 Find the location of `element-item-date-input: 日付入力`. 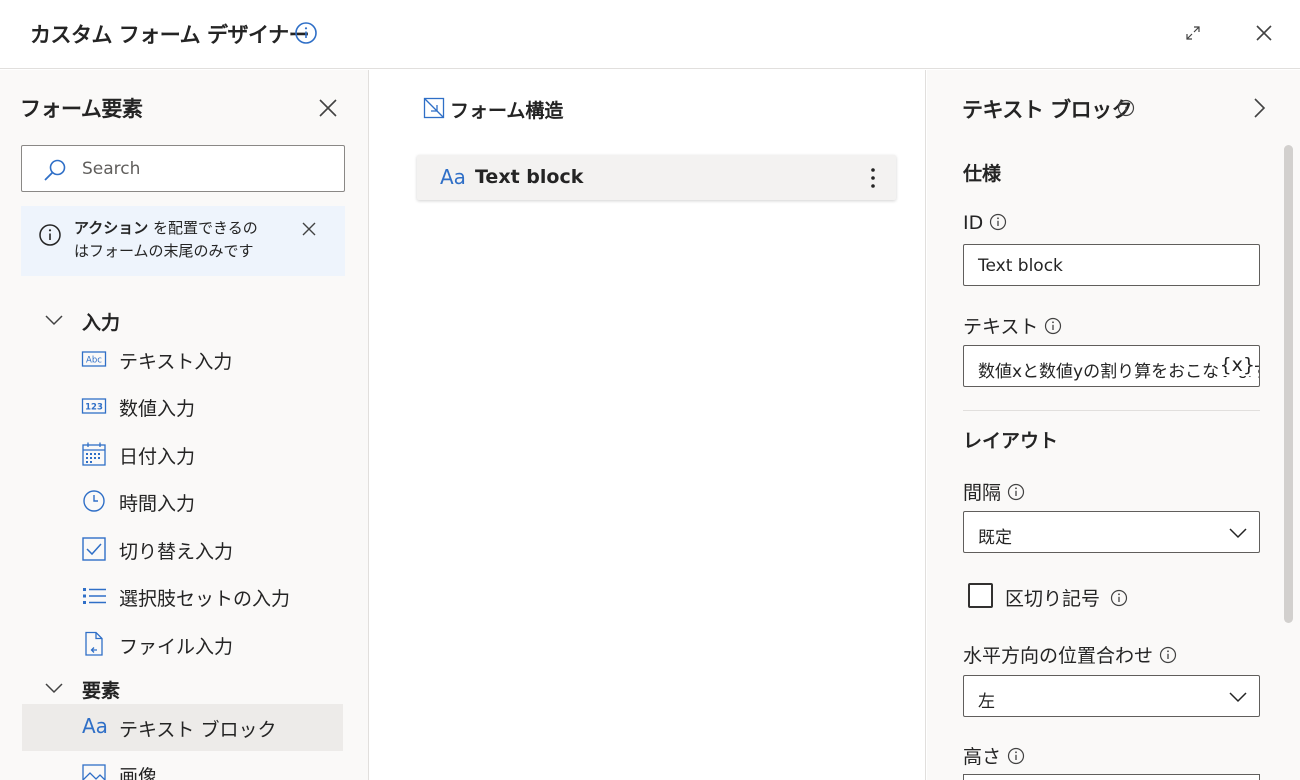

element-item-date-input: 日付入力 is located at coordinates (182, 454).